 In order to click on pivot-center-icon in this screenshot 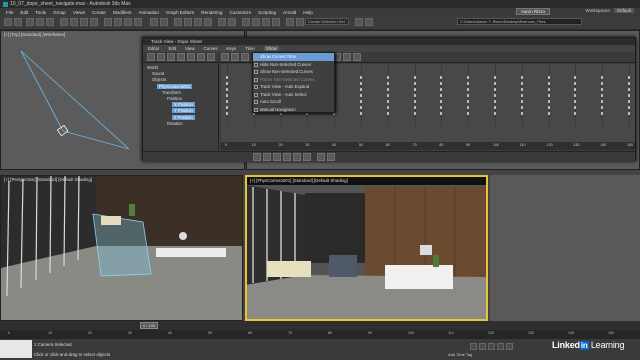, I will do `click(154, 22)`.